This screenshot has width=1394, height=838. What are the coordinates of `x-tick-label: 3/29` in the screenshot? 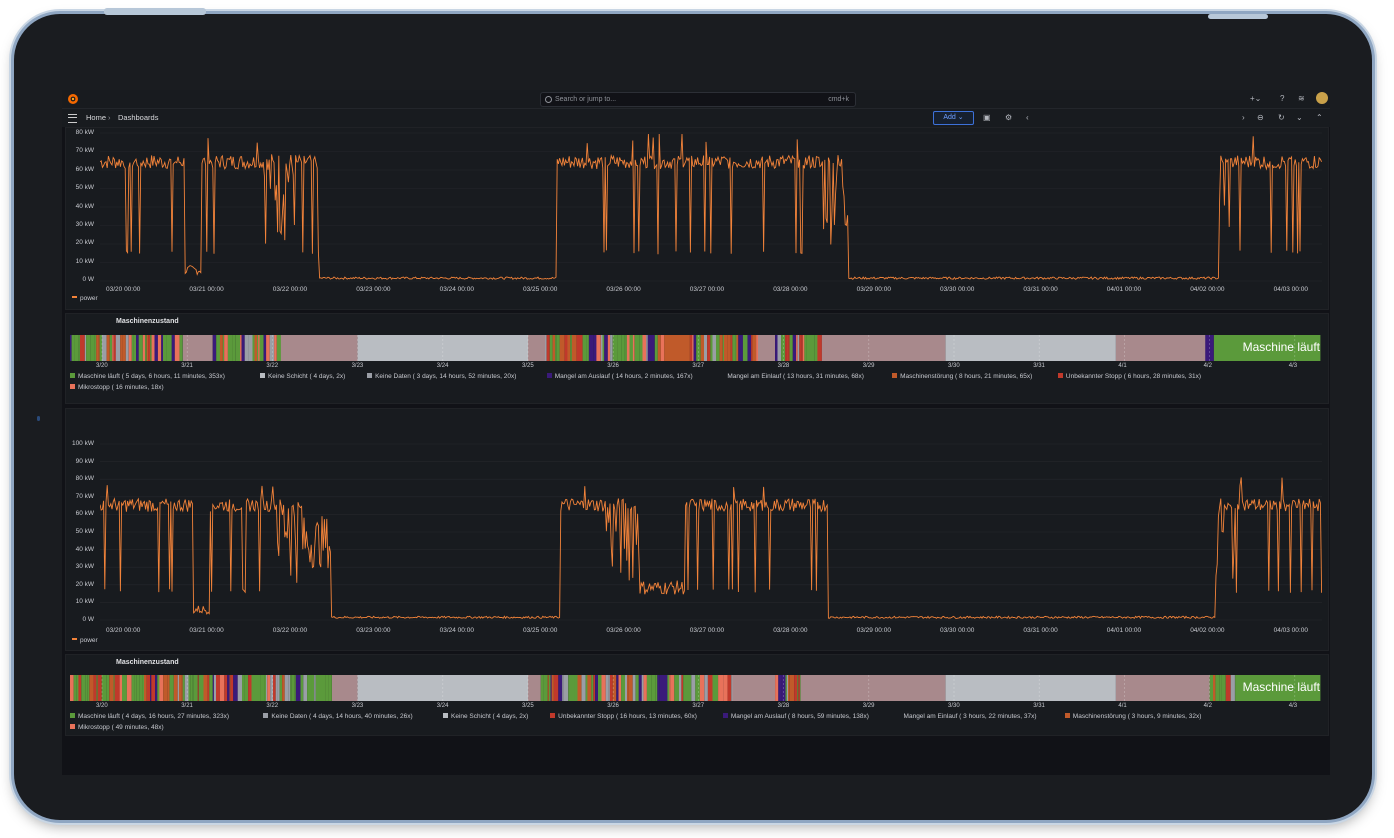 It's located at (868, 366).